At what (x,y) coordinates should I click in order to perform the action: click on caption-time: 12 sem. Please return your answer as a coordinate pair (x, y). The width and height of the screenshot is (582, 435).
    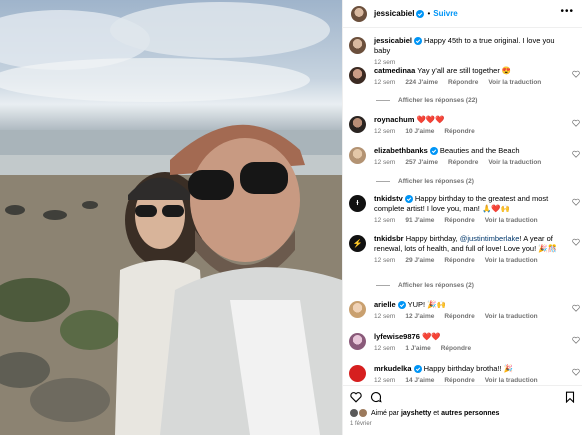
    Looking at the image, I should click on (385, 62).